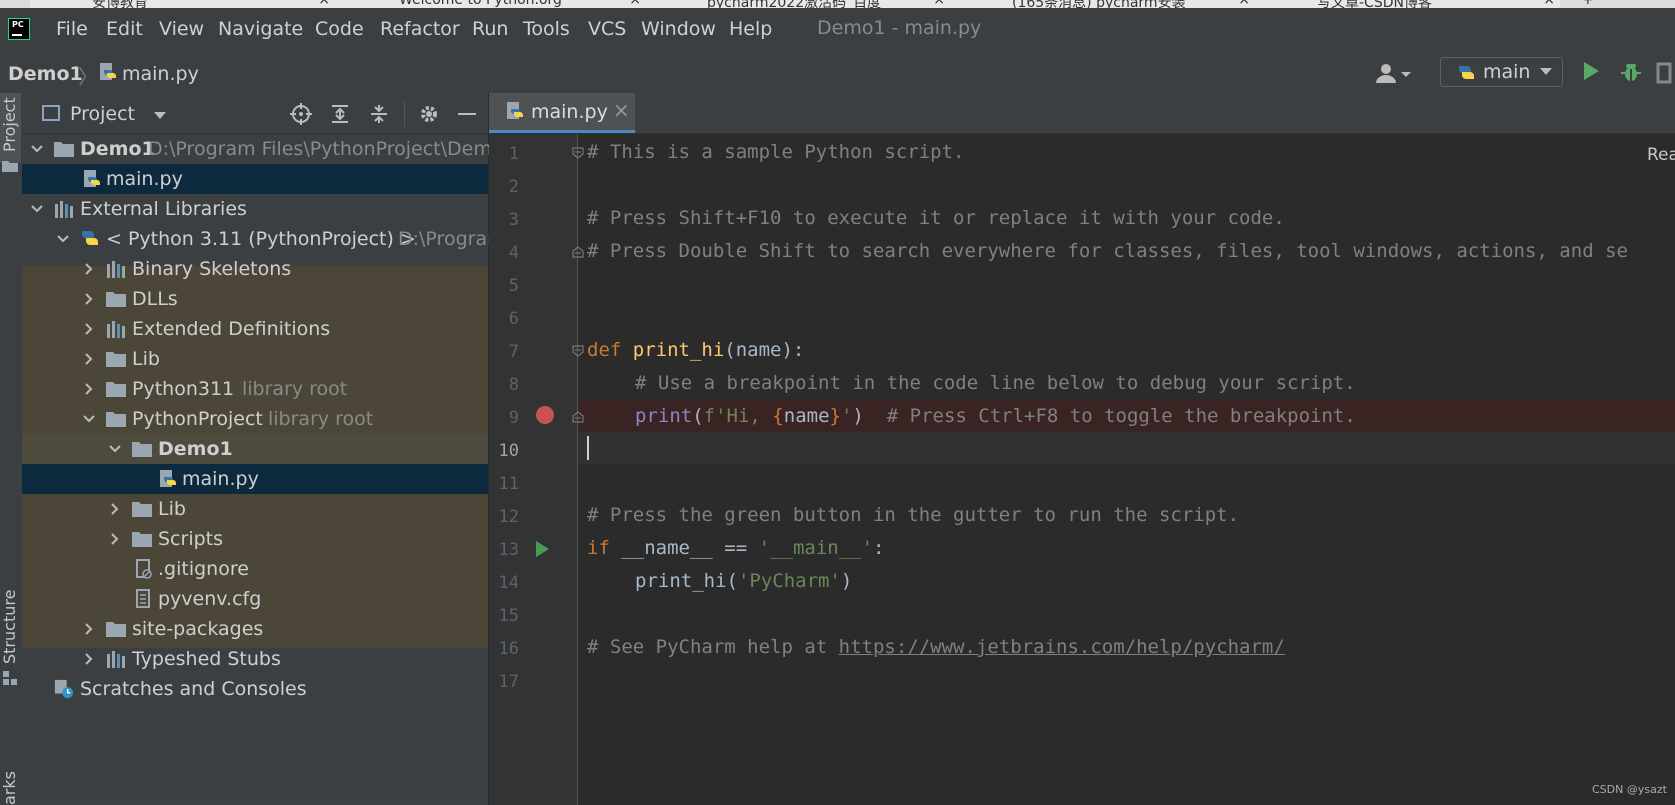 The image size is (1675, 805). Describe the element at coordinates (160, 74) in the screenshot. I see `breadcrumb-file: main.py` at that location.